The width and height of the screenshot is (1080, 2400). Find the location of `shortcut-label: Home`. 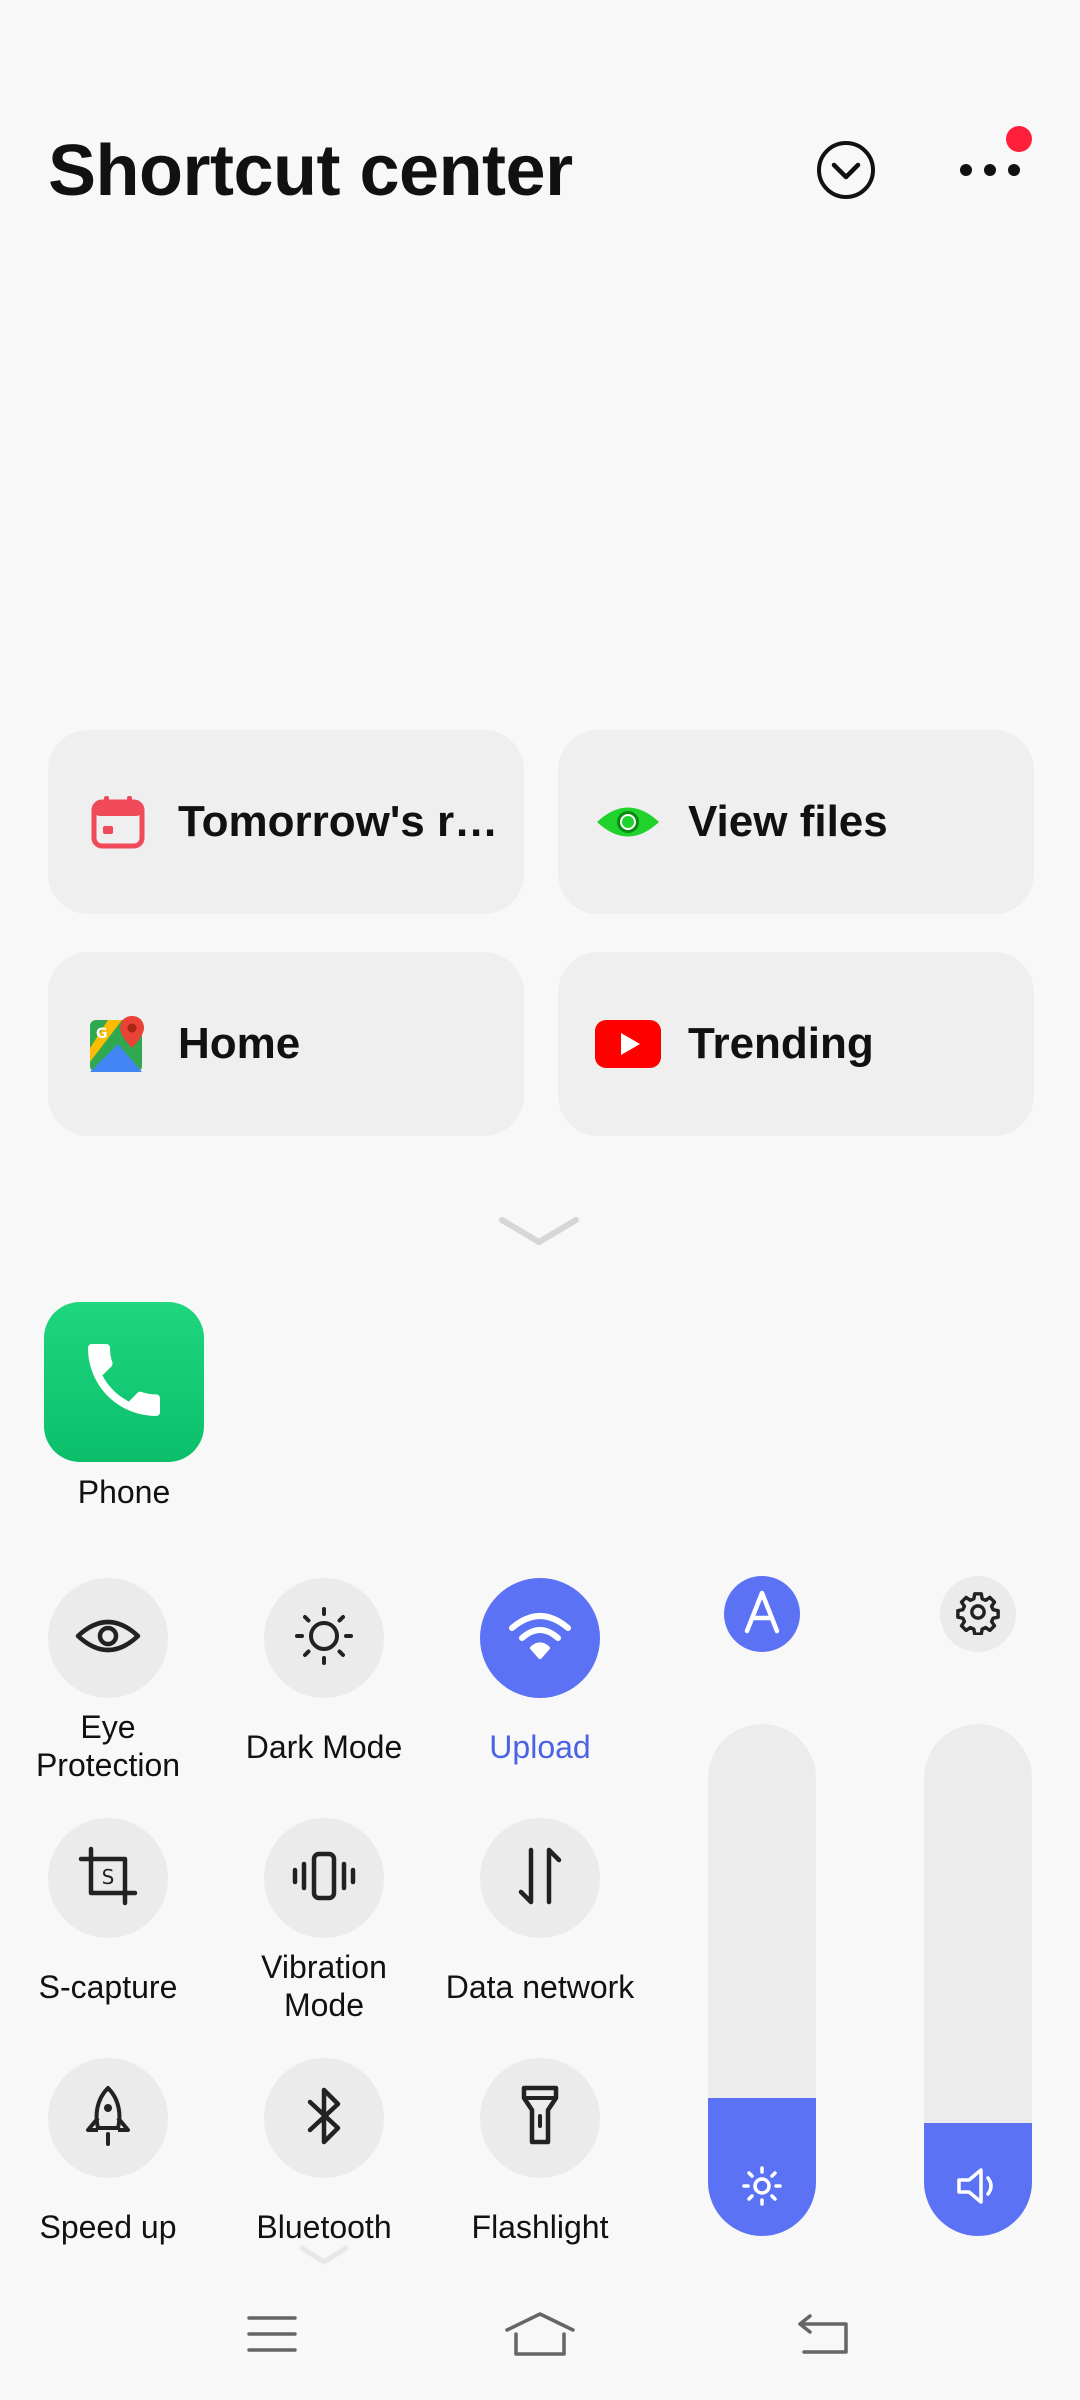

shortcut-label: Home is located at coordinates (239, 1043).